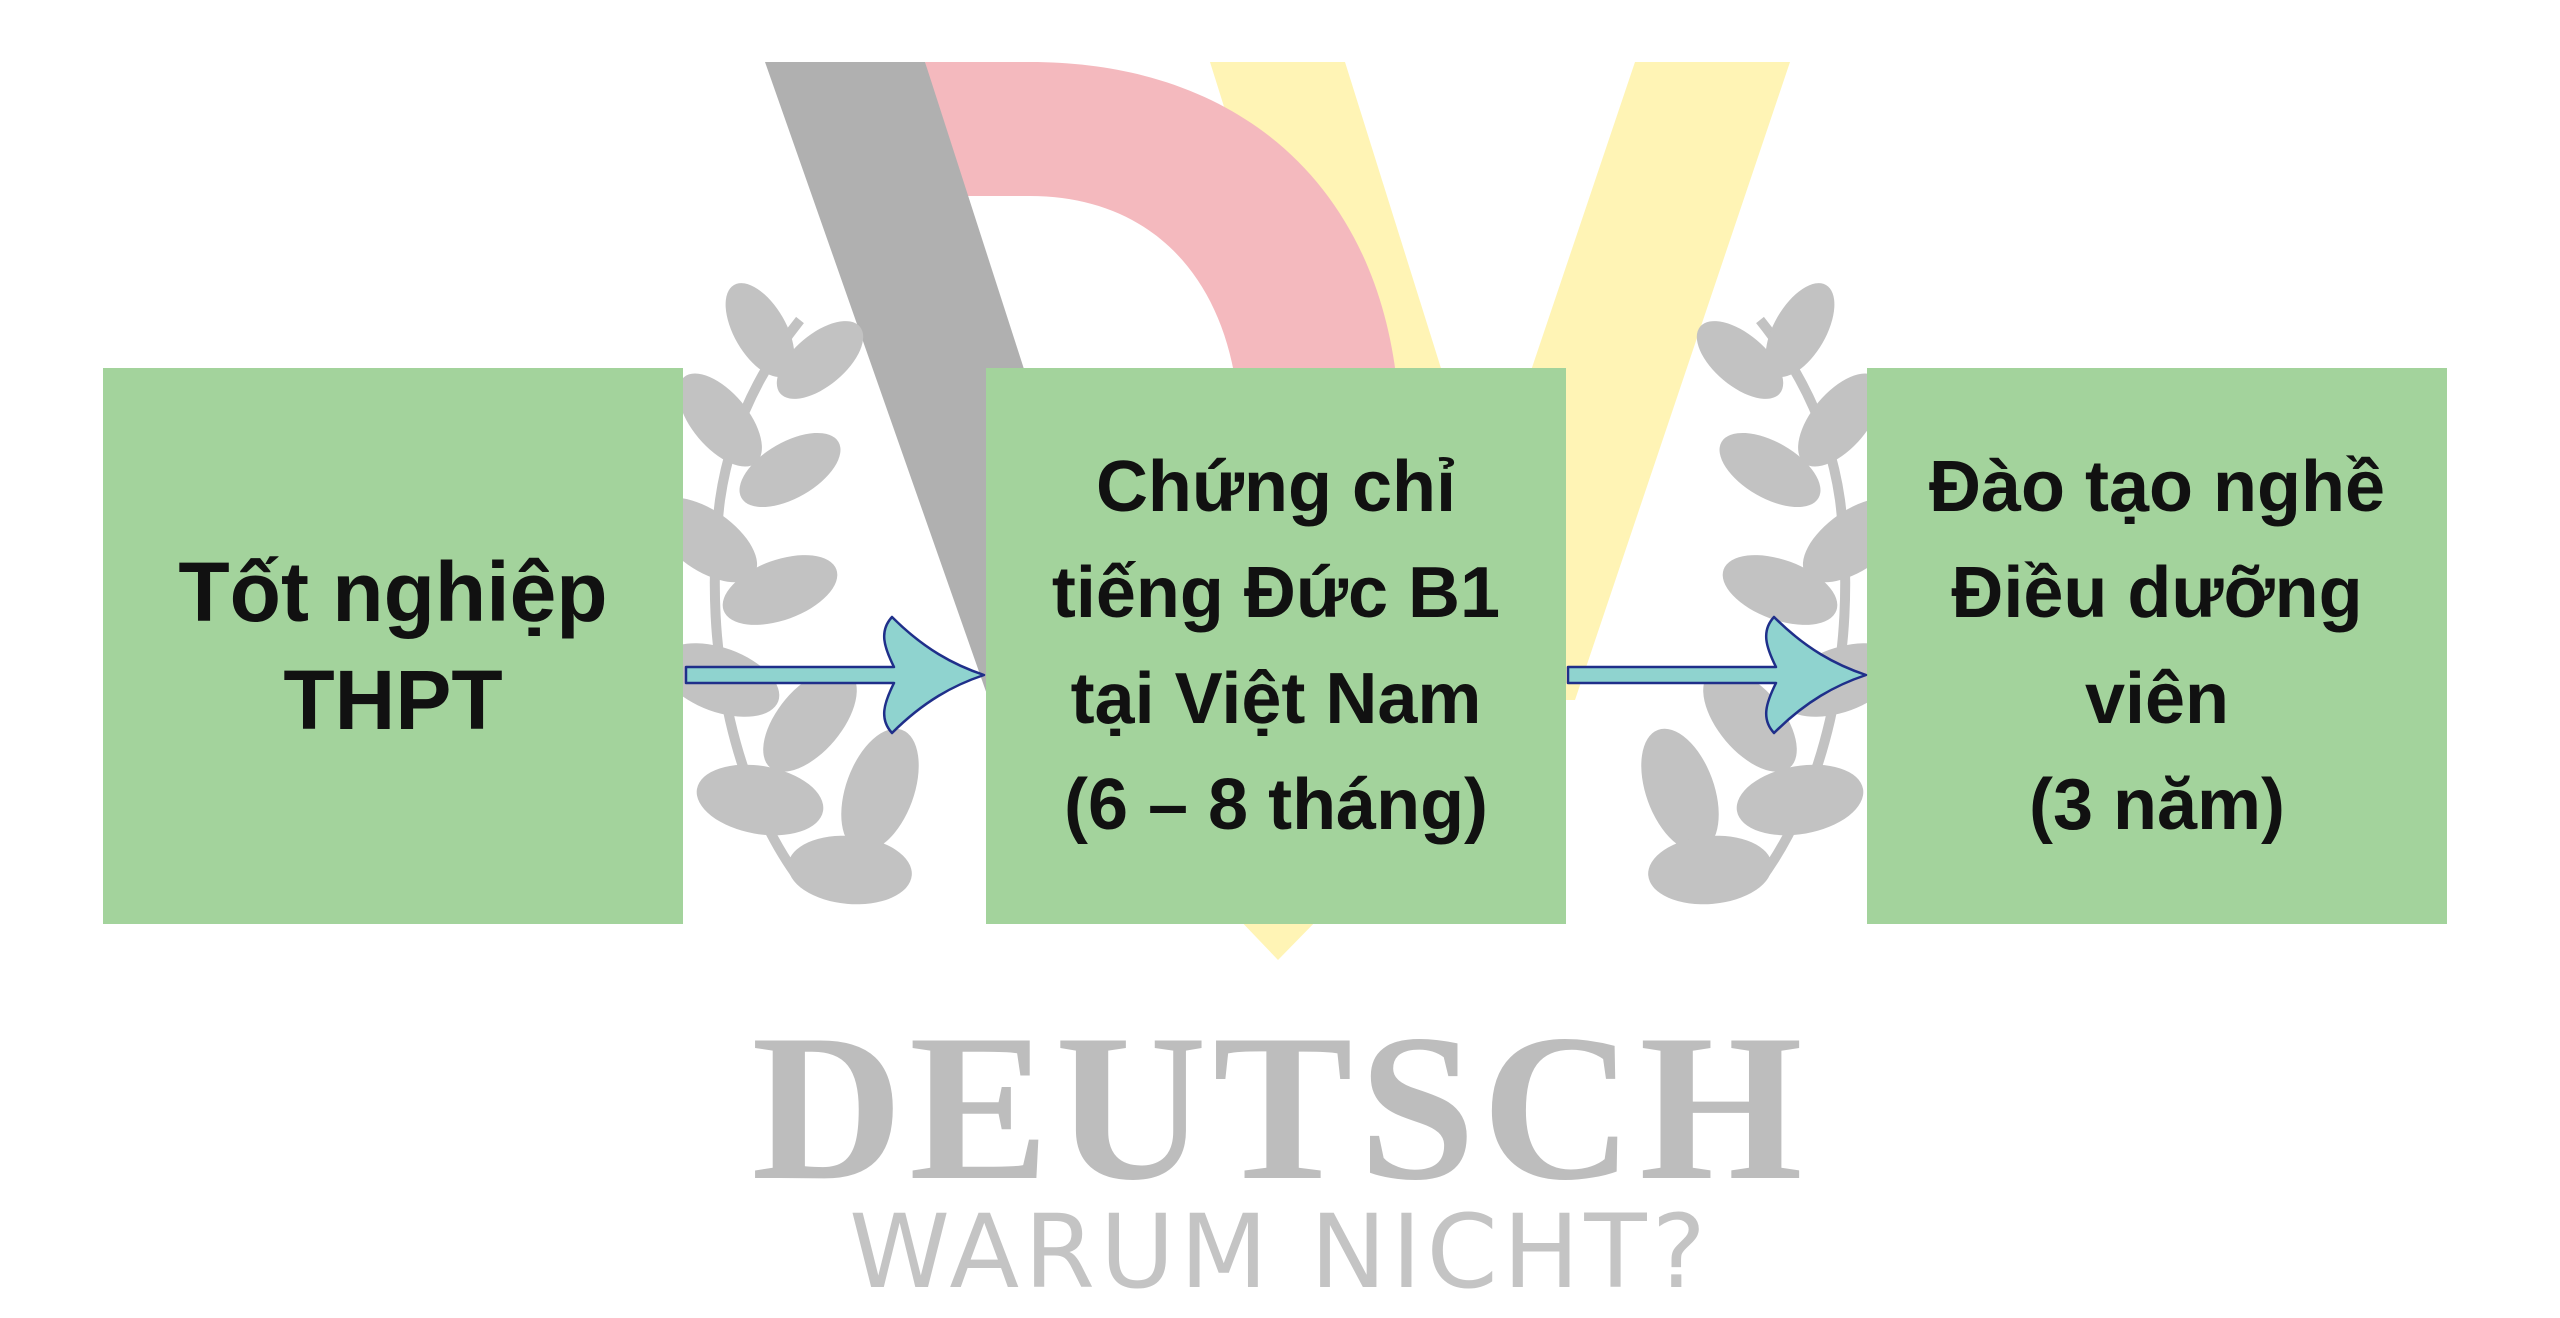  Describe the element at coordinates (1280, 1252) in the screenshot. I see `watermark-slogan-text: WARUM NICHT?` at that location.